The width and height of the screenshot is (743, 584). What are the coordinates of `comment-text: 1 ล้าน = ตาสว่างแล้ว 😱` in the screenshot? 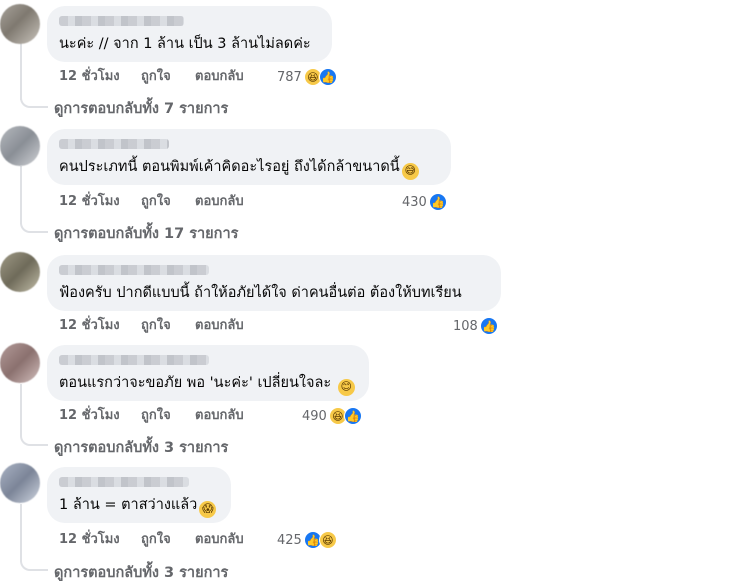 It's located at (139, 506).